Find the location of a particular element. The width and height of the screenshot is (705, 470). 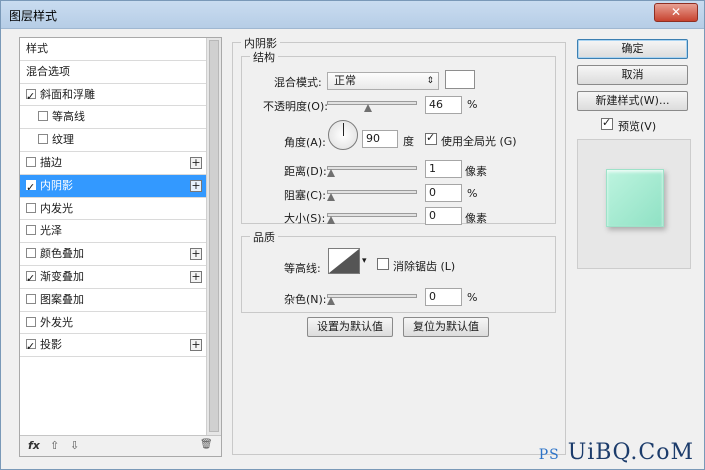

ok-button: 确定 is located at coordinates (632, 49).